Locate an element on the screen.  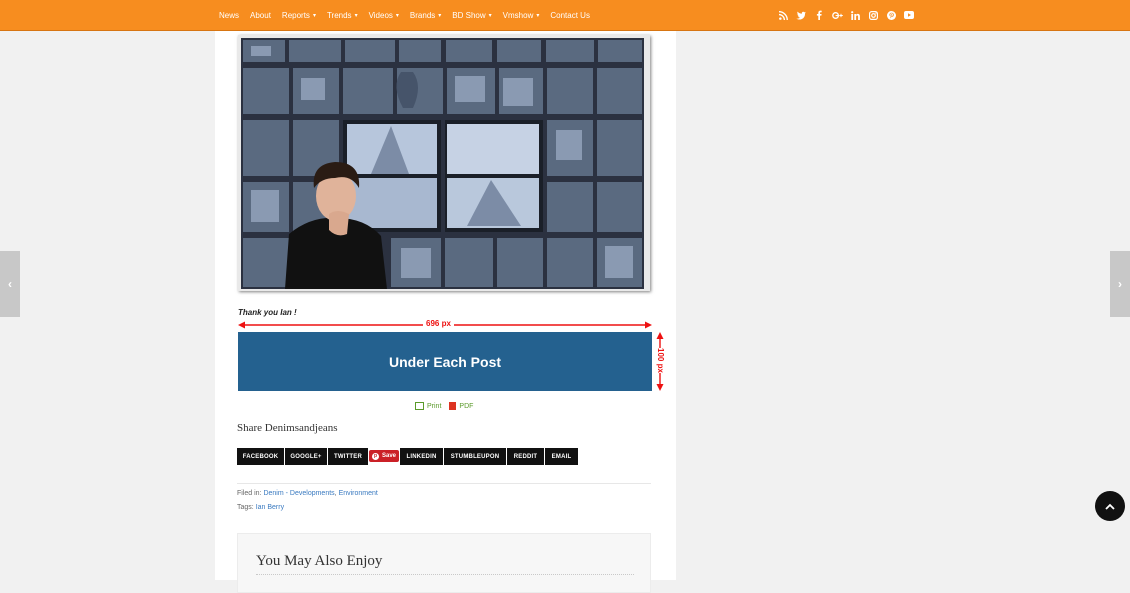
tag-link: Ian Berry is located at coordinates (270, 507).